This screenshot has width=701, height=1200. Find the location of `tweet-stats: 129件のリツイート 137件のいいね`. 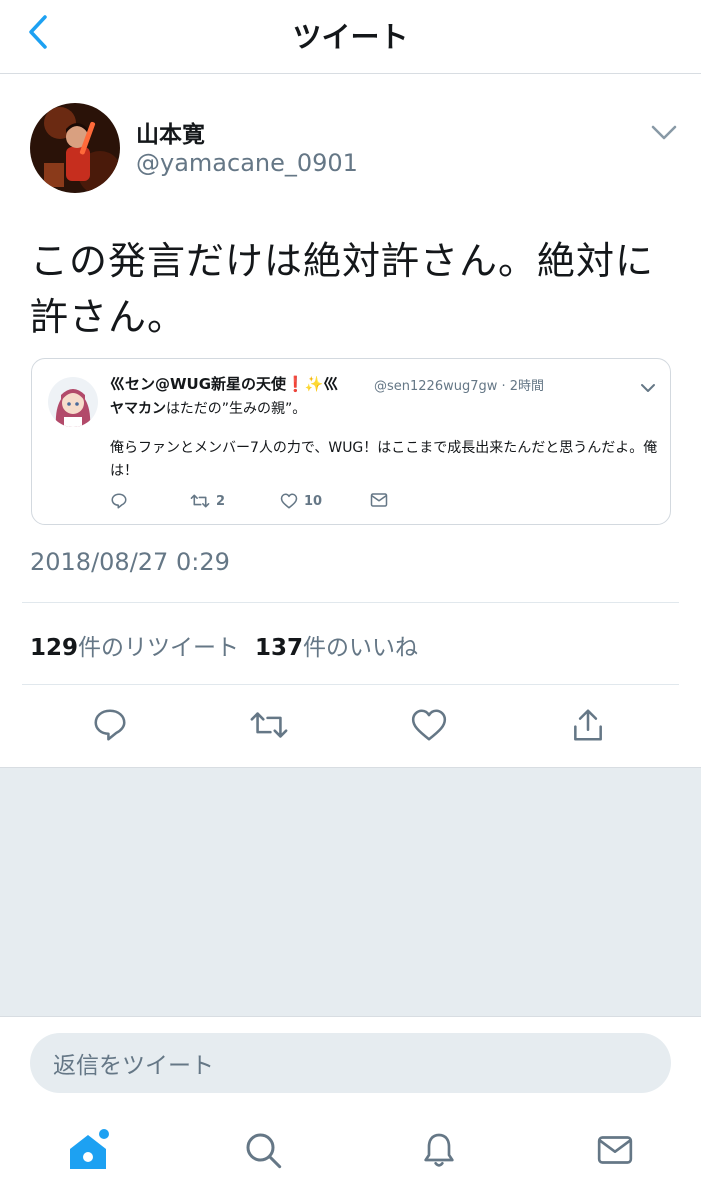

tweet-stats: 129件のリツイート 137件のいいね is located at coordinates (224, 645).